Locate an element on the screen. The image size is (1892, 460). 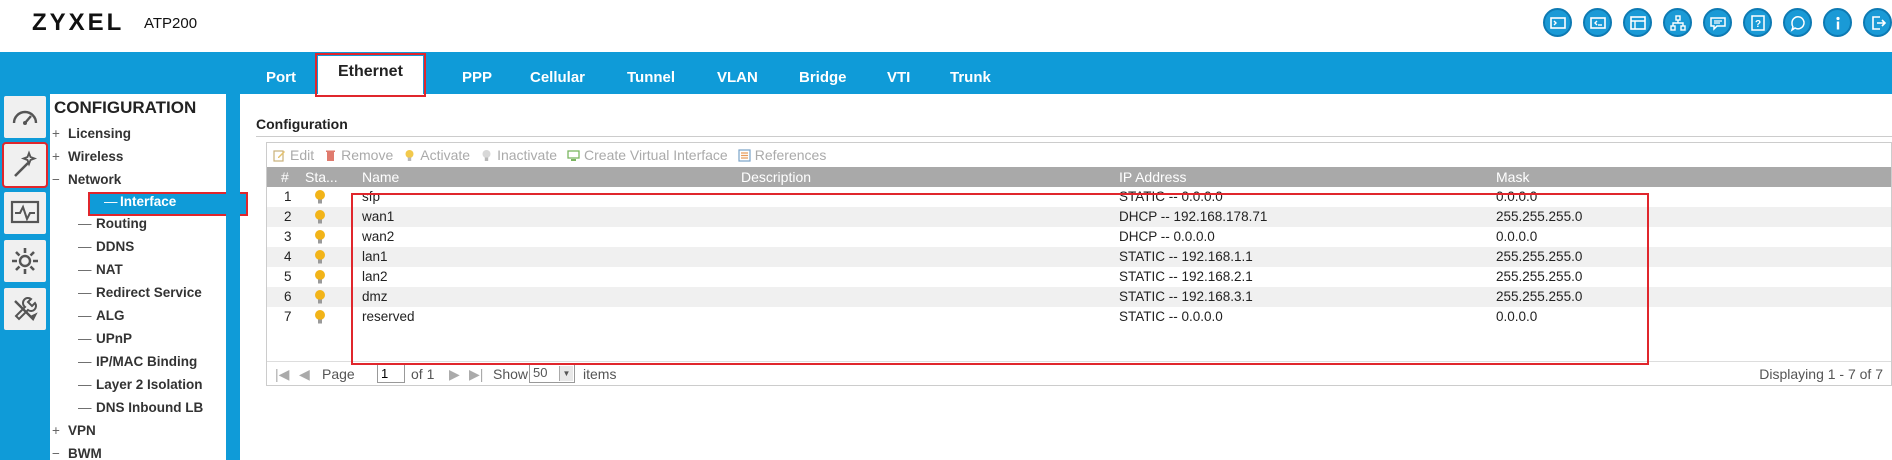
nav-item-ddns: — DDNS is located at coordinates (106, 249).